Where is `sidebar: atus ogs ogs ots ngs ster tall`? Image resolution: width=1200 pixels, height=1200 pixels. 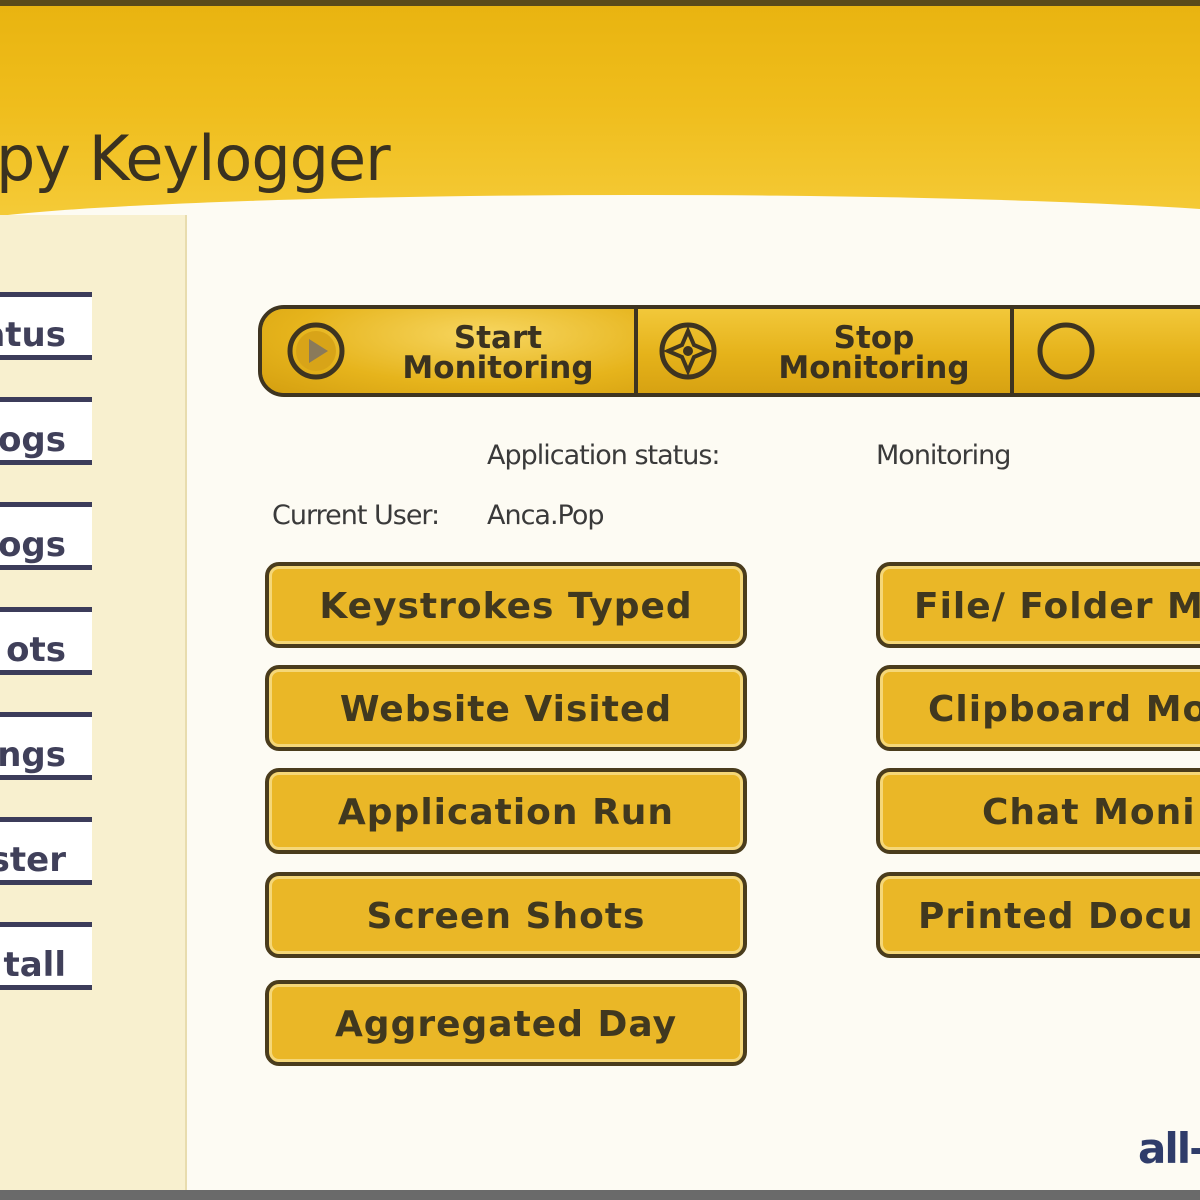
sidebar: atus ogs ogs ots ngs ster tall is located at coordinates (93, 707).